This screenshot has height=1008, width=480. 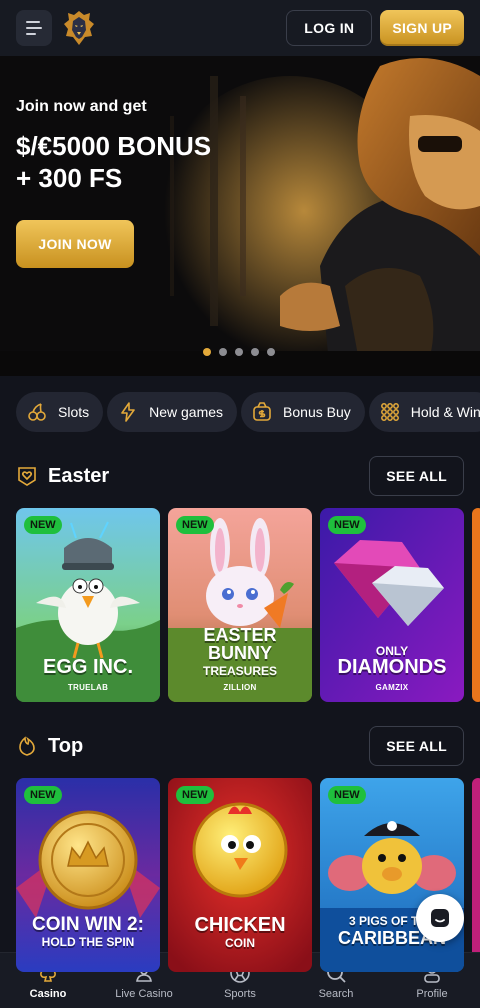 What do you see at coordinates (392, 687) in the screenshot?
I see `game-provider: GAMZIX` at bounding box center [392, 687].